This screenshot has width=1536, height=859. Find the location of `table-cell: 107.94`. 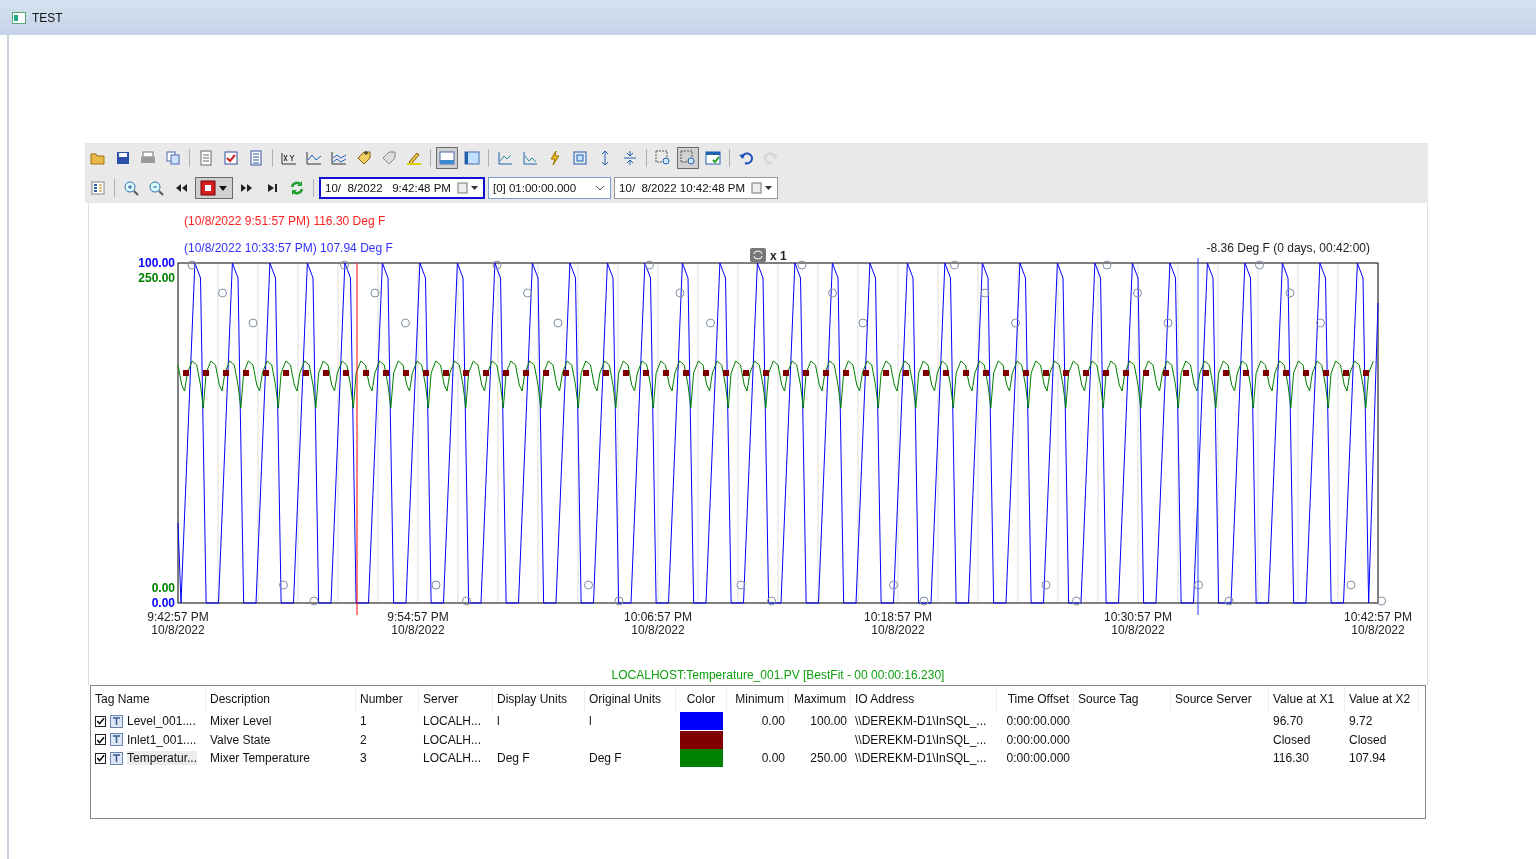

table-cell: 107.94 is located at coordinates (1367, 758).